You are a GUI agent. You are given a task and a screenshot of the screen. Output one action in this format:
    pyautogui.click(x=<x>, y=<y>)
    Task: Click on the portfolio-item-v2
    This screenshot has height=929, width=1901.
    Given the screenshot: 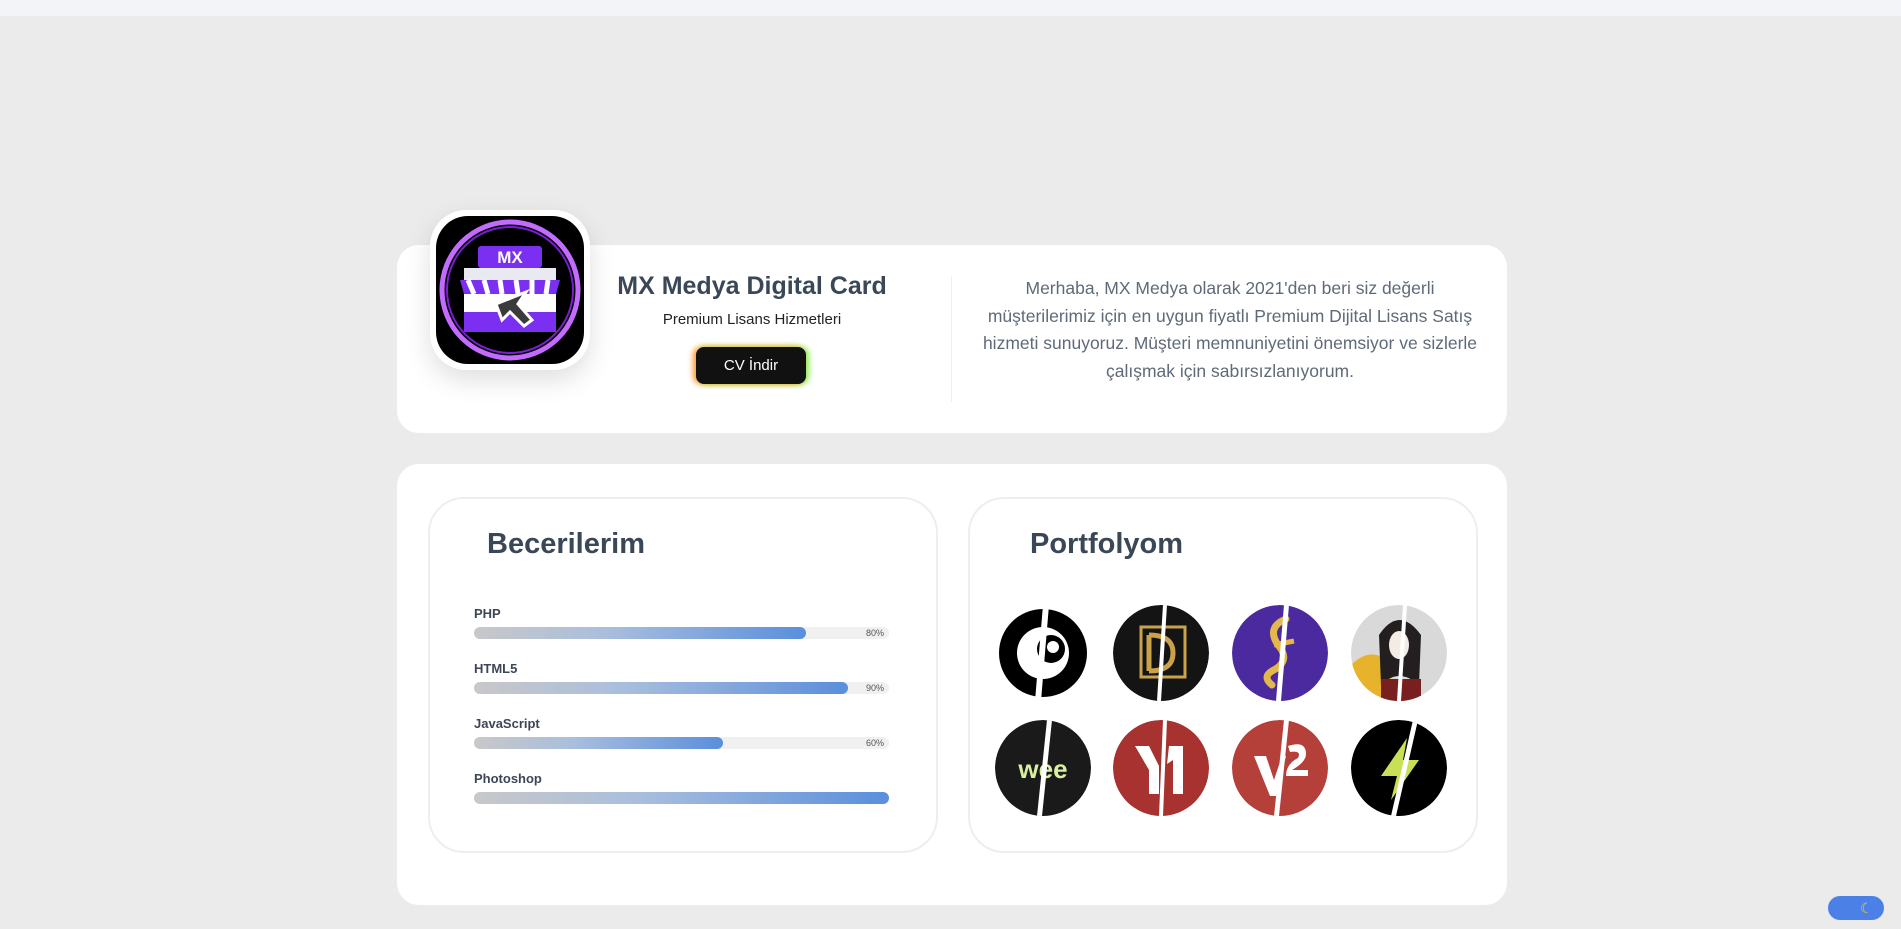 What is the action you would take?
    pyautogui.click(x=1280, y=768)
    